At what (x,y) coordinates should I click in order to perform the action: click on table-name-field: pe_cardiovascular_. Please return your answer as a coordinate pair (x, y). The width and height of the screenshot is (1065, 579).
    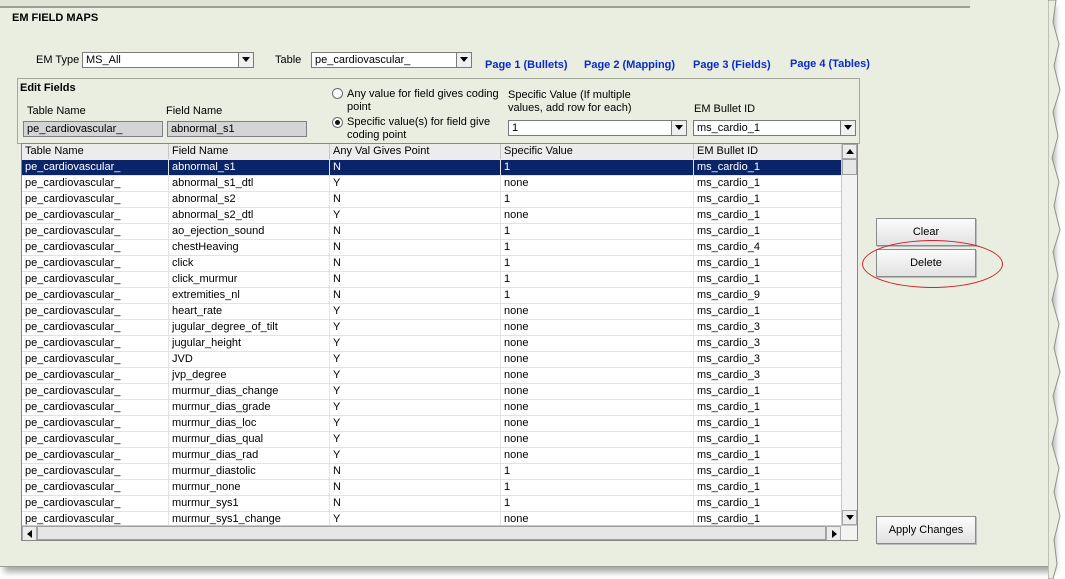
    Looking at the image, I should click on (93, 129).